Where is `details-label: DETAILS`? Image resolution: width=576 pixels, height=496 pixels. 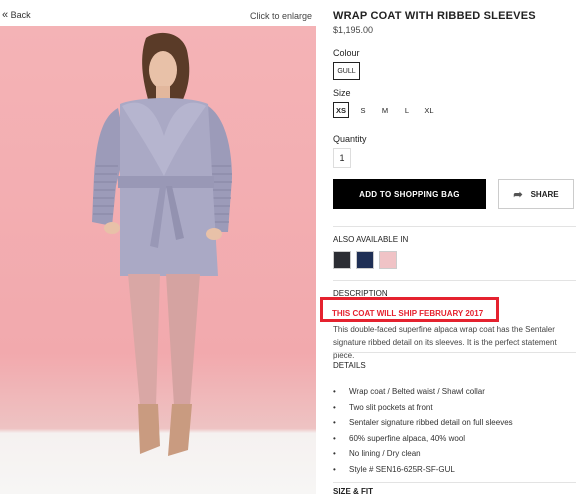
details-label: DETAILS is located at coordinates (349, 365).